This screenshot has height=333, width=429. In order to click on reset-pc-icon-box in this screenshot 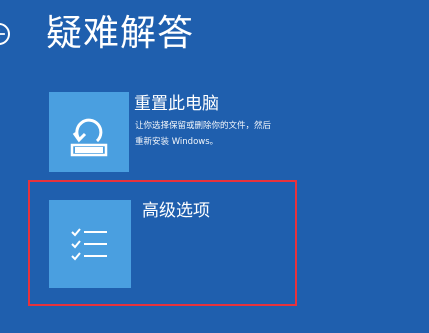, I will do `click(89, 132)`.